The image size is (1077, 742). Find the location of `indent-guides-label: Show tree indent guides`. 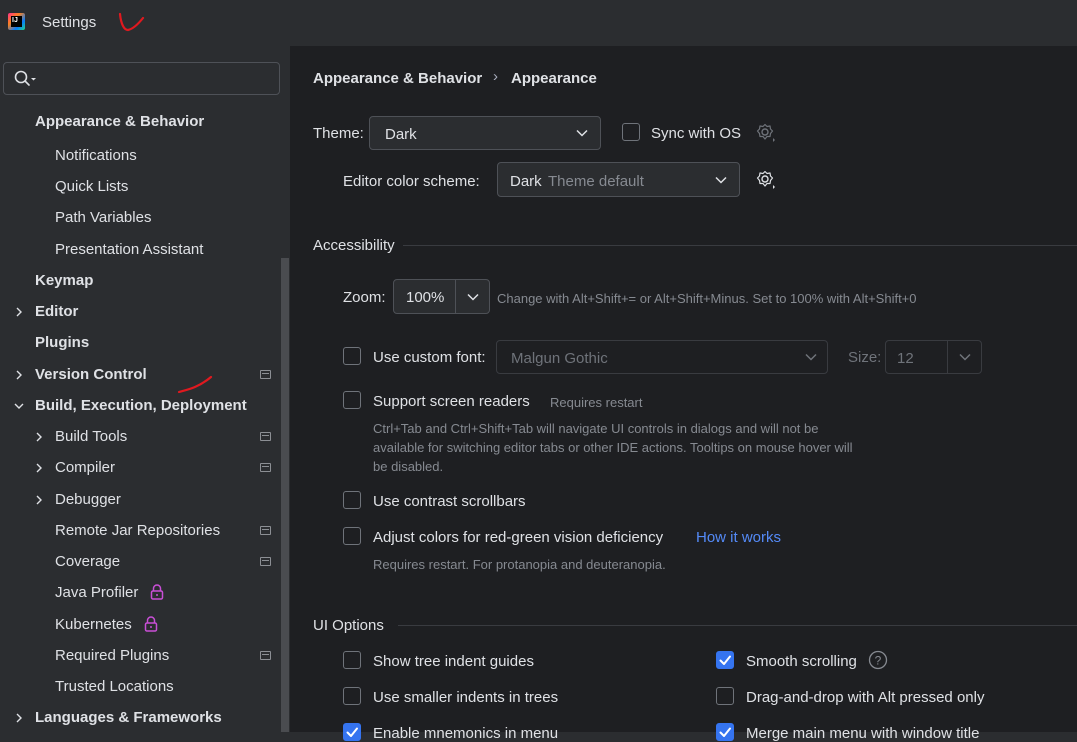

indent-guides-label: Show tree indent guides is located at coordinates (453, 661).